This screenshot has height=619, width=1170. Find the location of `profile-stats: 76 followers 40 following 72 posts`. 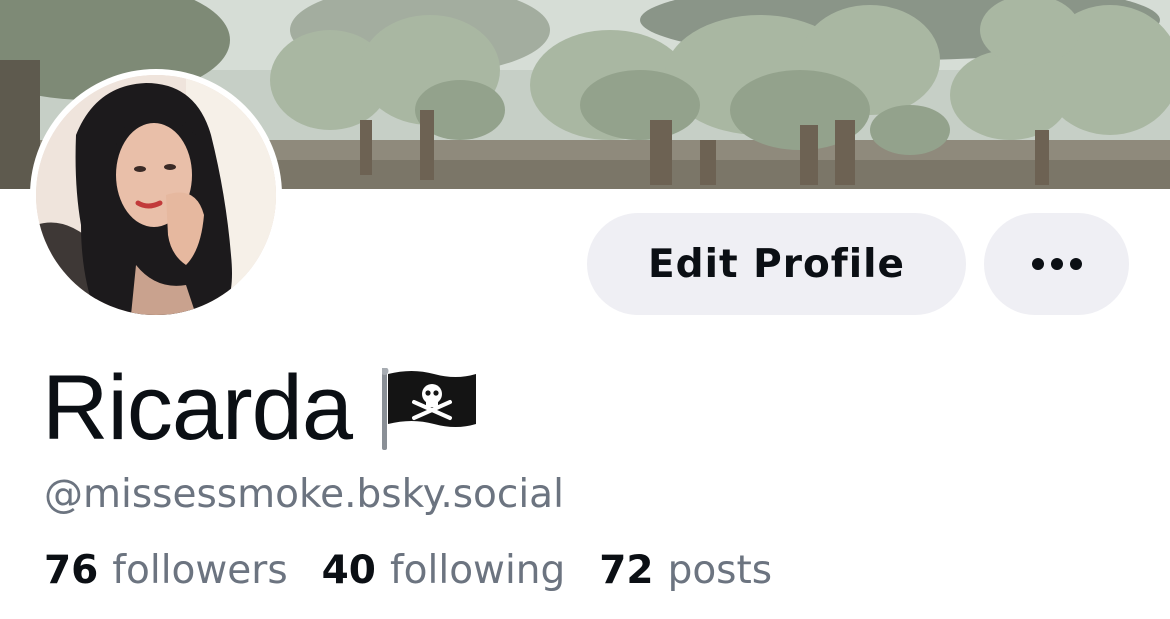

profile-stats: 76 followers 40 following 72 posts is located at coordinates (425, 571).